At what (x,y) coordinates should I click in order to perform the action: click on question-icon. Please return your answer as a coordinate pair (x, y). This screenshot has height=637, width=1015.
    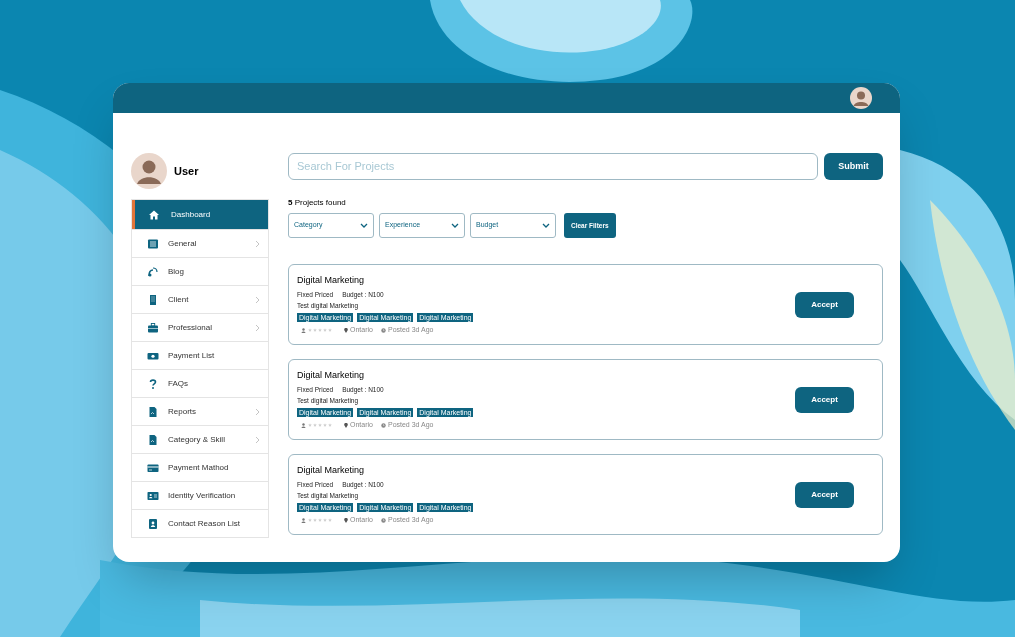
    Looking at the image, I should click on (153, 383).